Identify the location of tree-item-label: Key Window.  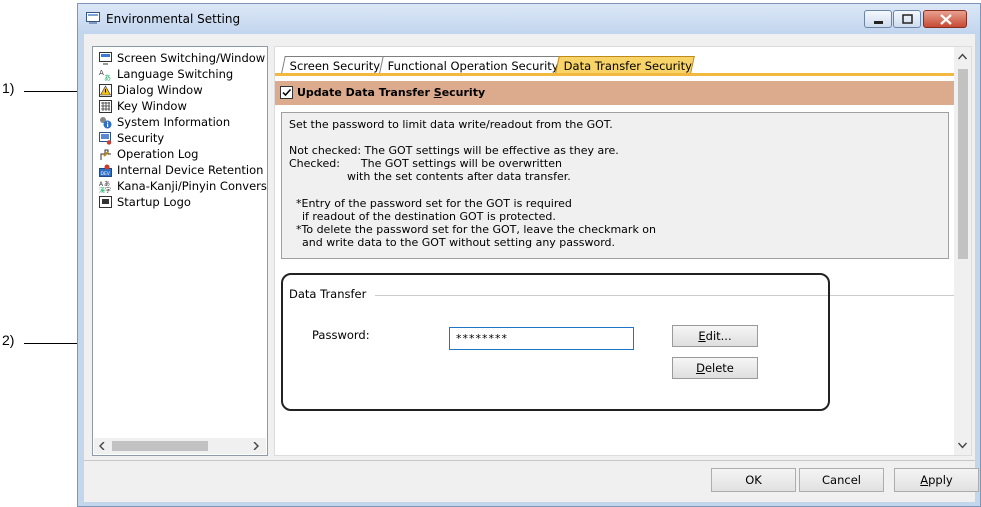
(152, 106).